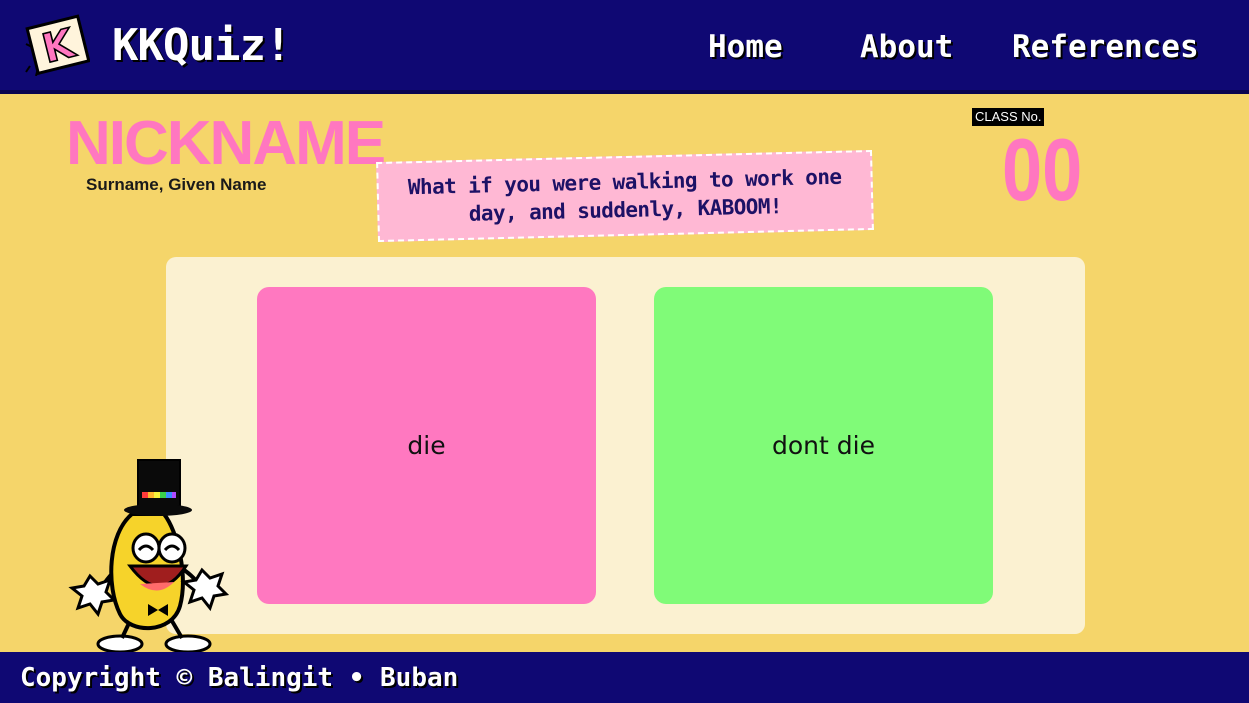 The height and width of the screenshot is (703, 1249). What do you see at coordinates (149, 555) in the screenshot?
I see `dancing-banana-icon` at bounding box center [149, 555].